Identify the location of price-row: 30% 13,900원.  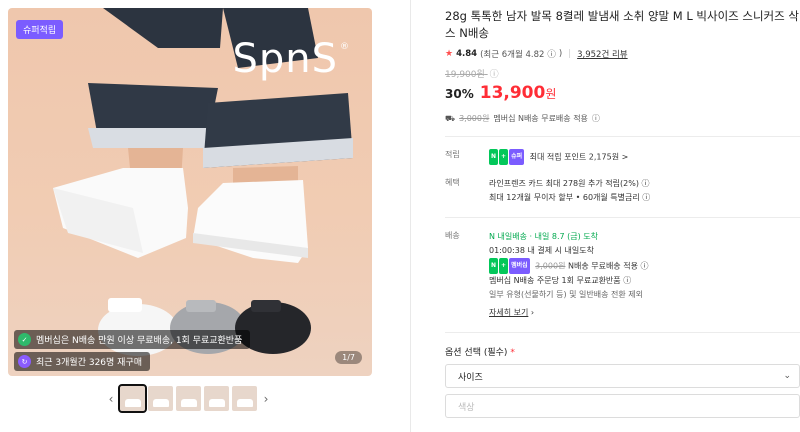
(622, 93).